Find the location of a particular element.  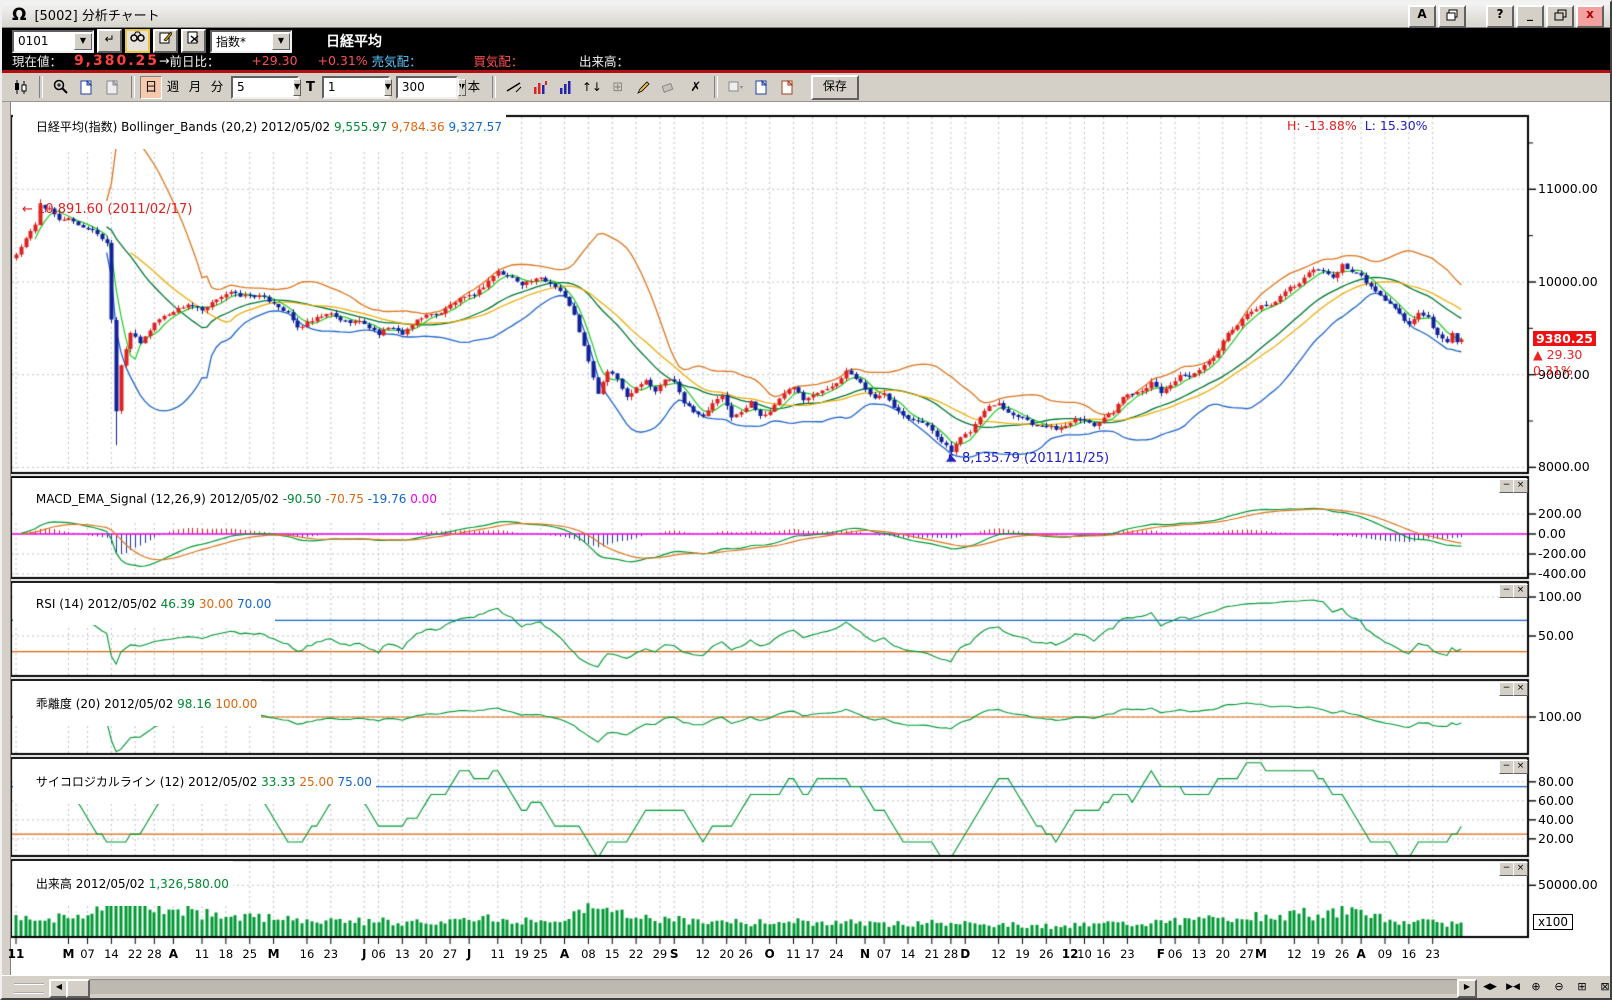

y-axis-label: 11000.00 is located at coordinates (1568, 189).